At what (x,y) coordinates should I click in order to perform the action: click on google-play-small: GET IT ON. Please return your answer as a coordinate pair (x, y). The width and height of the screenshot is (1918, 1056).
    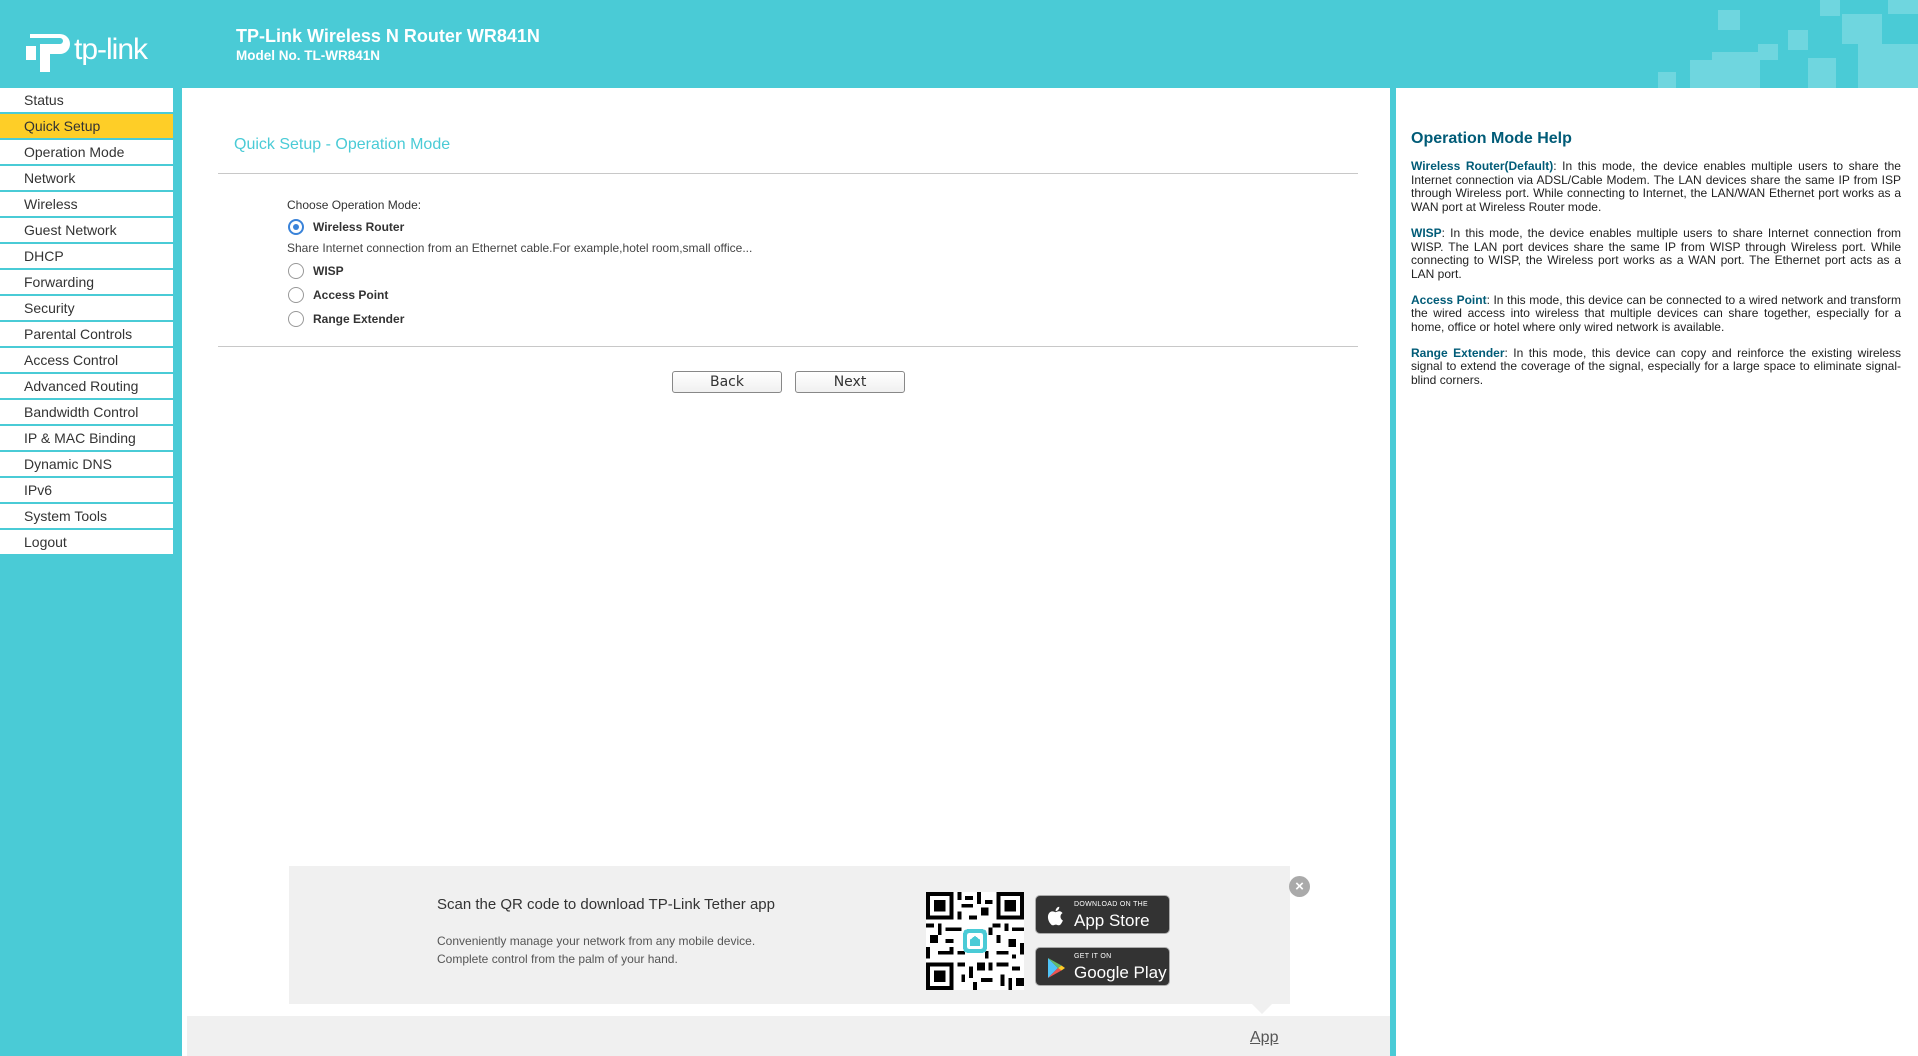
    Looking at the image, I should click on (1093, 956).